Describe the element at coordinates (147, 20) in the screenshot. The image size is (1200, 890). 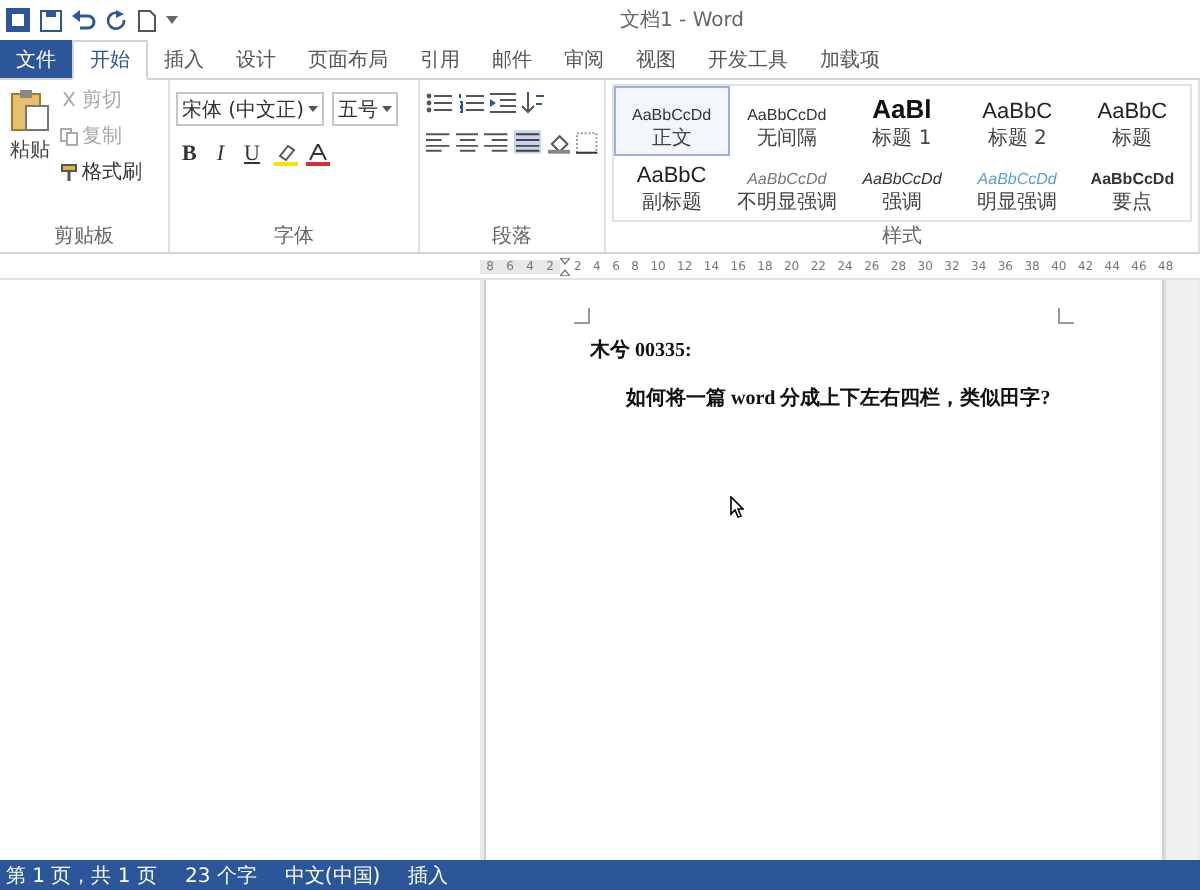
I see `new-document-icon` at that location.